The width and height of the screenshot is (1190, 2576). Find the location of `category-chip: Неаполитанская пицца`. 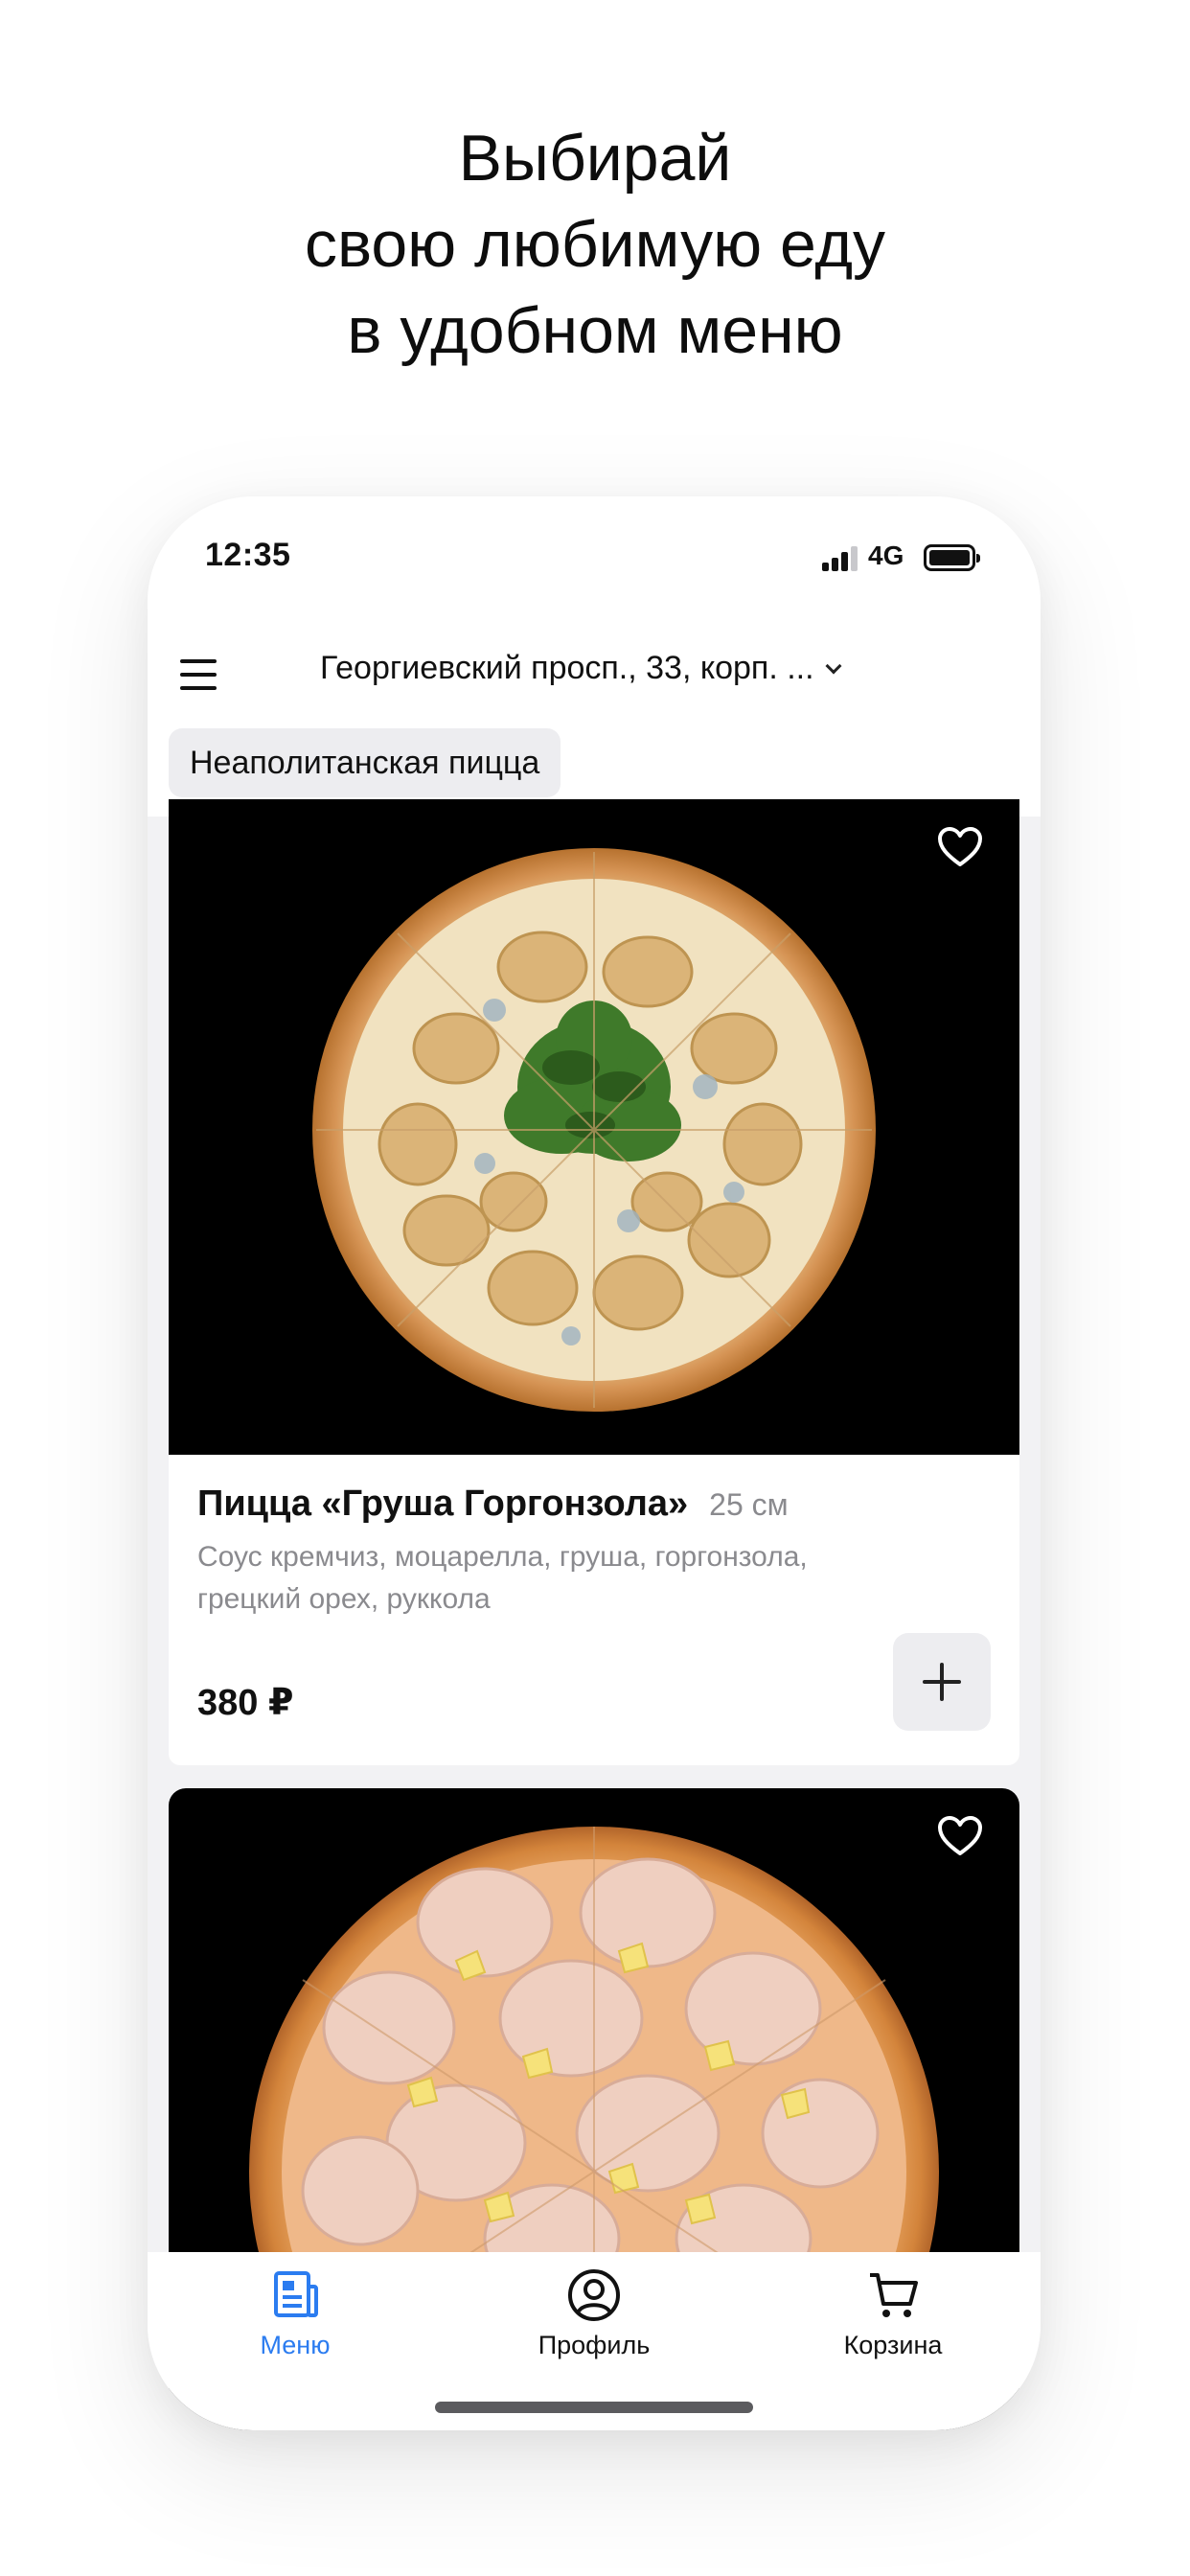

category-chip: Неаполитанская пицца is located at coordinates (365, 762).